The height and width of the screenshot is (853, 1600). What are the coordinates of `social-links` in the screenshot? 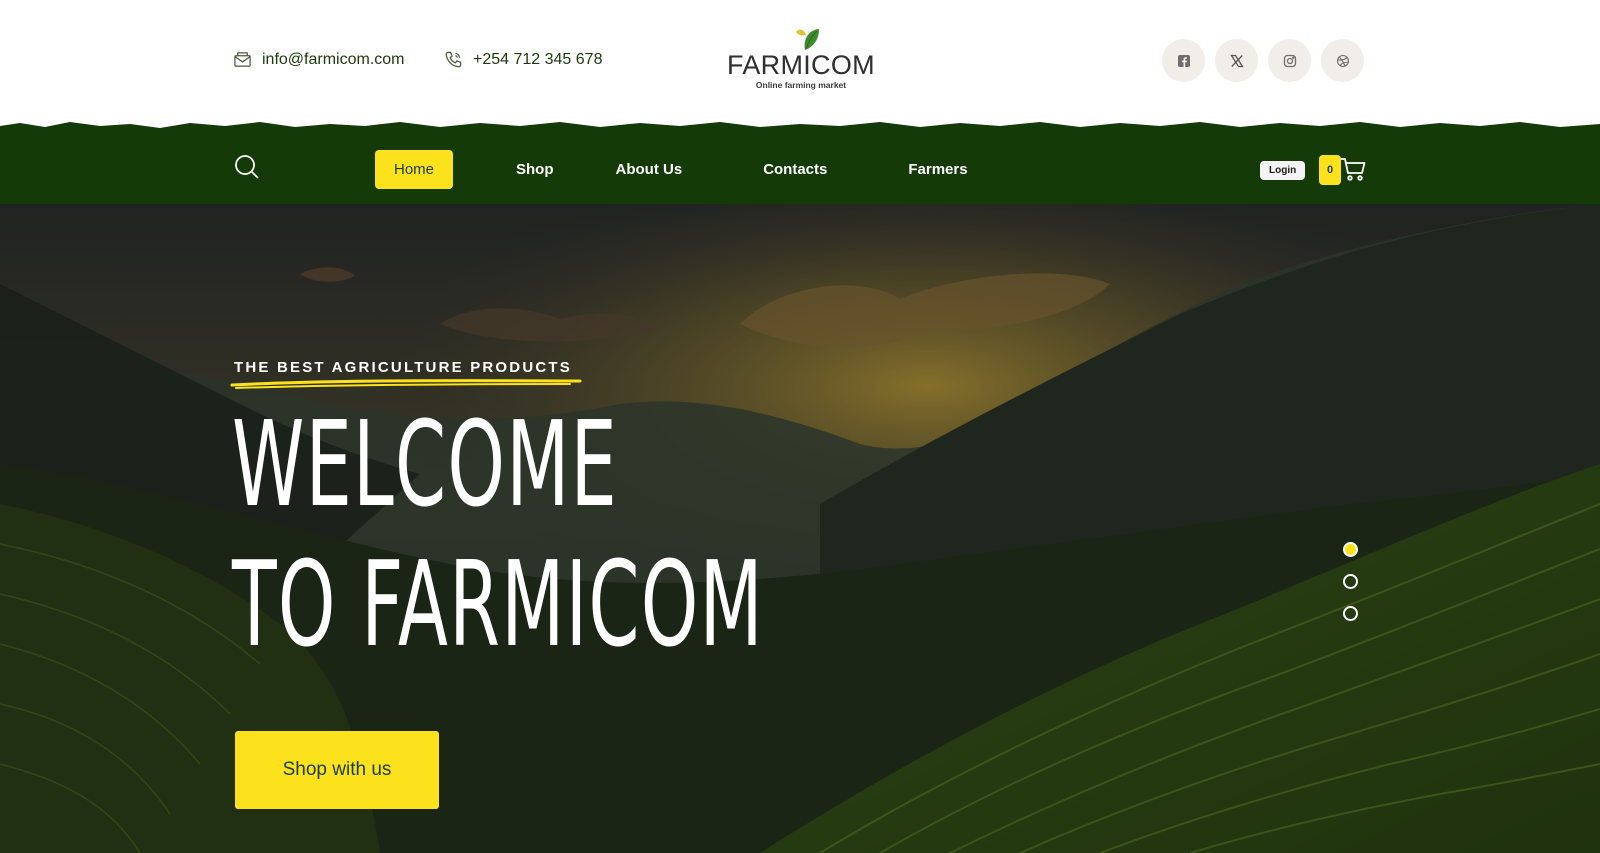 It's located at (1263, 60).